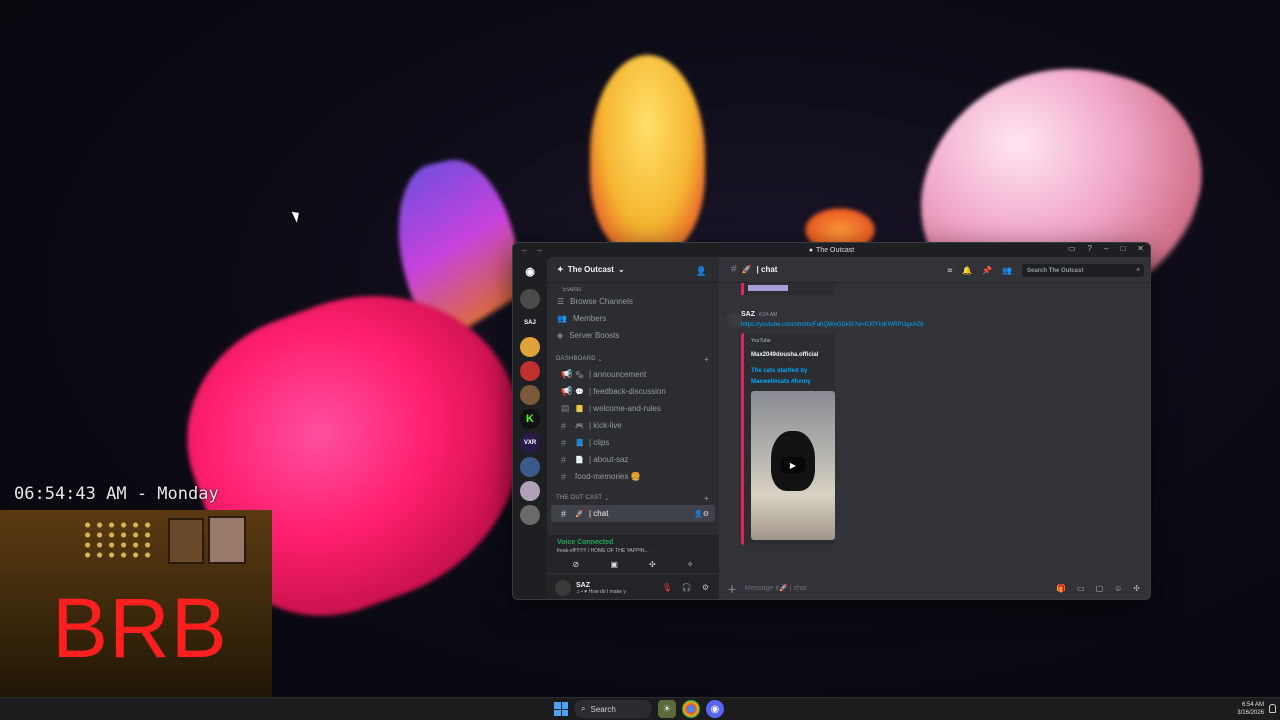  Describe the element at coordinates (789, 377) in the screenshot. I see `embed-title: The cats startled by Maxwell#cats #funny` at that location.